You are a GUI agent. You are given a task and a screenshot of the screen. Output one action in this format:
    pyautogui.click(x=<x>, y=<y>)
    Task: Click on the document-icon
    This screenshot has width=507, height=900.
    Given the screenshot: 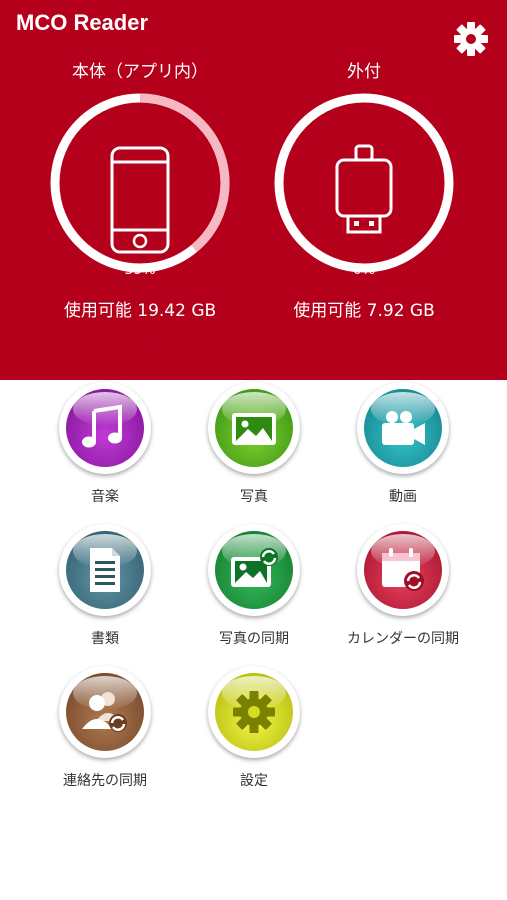 What is the action you would take?
    pyautogui.click(x=105, y=570)
    